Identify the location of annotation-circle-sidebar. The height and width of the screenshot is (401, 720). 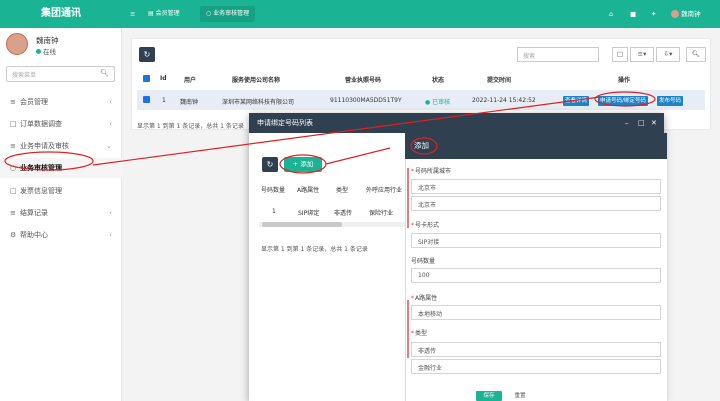
(49, 161).